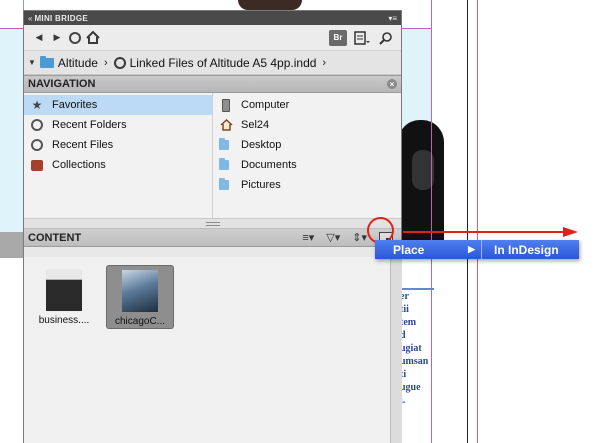 The width and height of the screenshot is (600, 443). What do you see at coordinates (37, 145) in the screenshot?
I see `recent-files-icon` at bounding box center [37, 145].